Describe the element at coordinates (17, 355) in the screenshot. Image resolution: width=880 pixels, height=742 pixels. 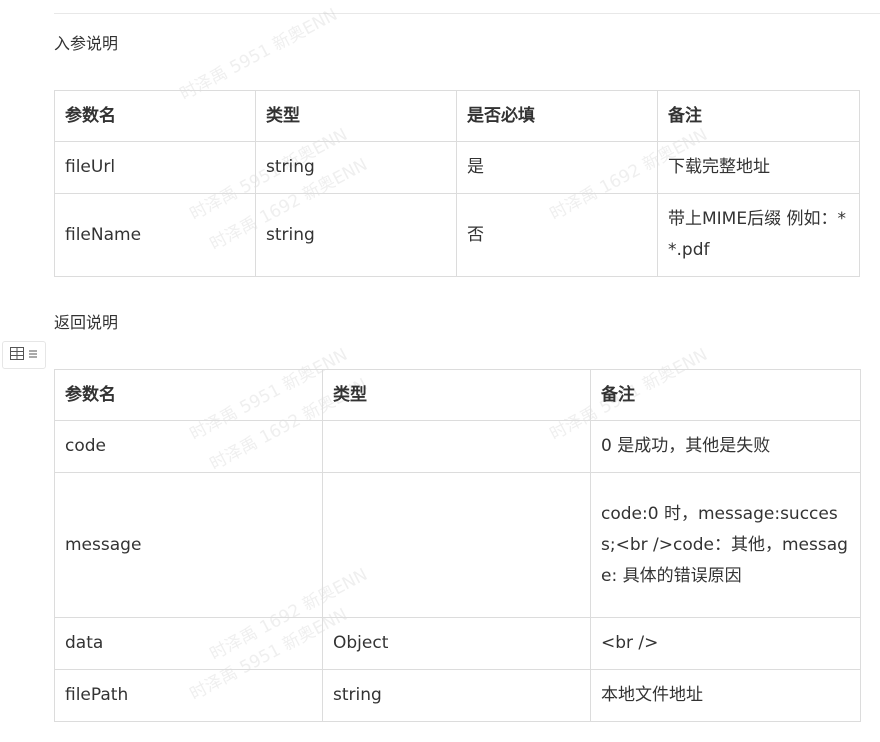
I see `table-grid-icon` at that location.